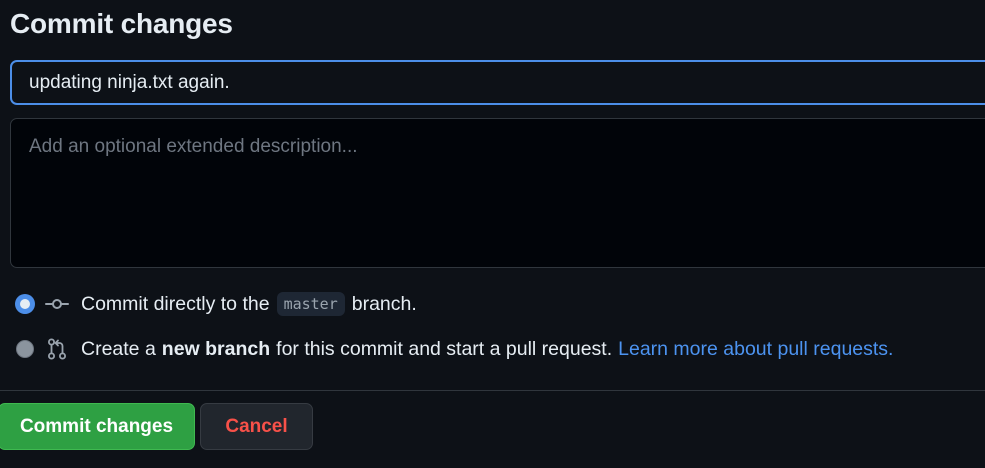 The width and height of the screenshot is (985, 468). What do you see at coordinates (497, 82) in the screenshot?
I see `commit-summary-input` at bounding box center [497, 82].